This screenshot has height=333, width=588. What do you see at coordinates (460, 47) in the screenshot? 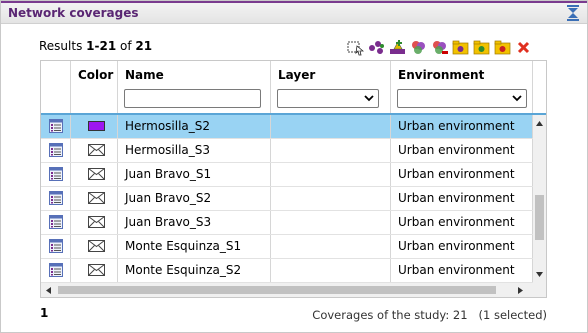
I see `folder-yellow-icon` at bounding box center [460, 47].